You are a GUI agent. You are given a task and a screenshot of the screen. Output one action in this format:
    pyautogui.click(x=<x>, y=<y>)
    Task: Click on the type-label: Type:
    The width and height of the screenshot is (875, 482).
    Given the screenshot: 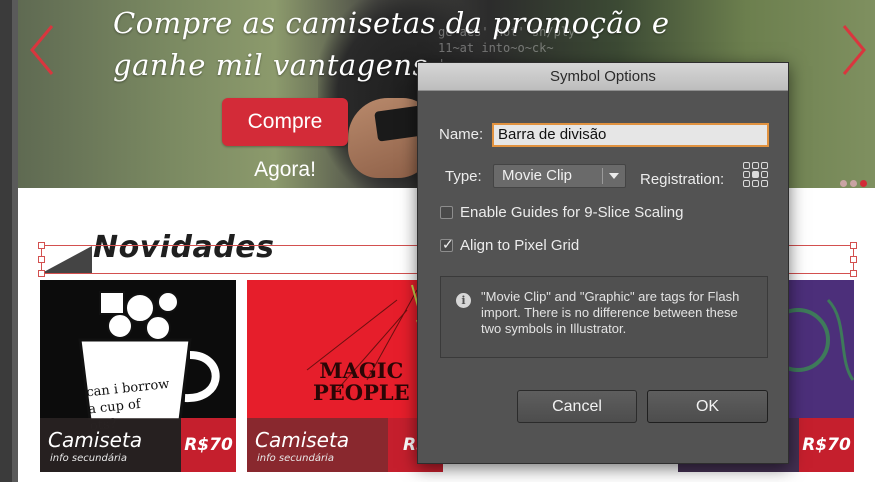 What is the action you would take?
    pyautogui.click(x=463, y=176)
    